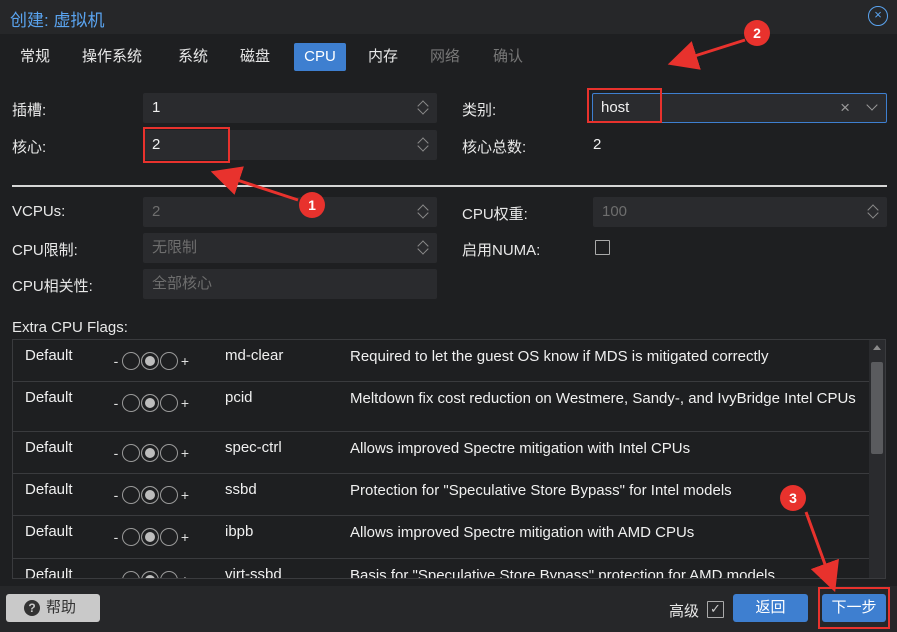 Image resolution: width=897 pixels, height=632 pixels. I want to click on clear-icon: ×, so click(845, 108).